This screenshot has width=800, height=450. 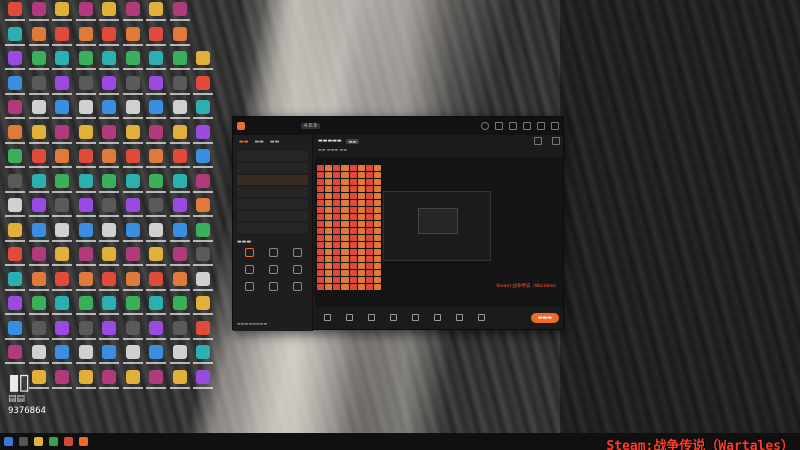 I want to click on scene-item-selected, so click(x=272, y=180).